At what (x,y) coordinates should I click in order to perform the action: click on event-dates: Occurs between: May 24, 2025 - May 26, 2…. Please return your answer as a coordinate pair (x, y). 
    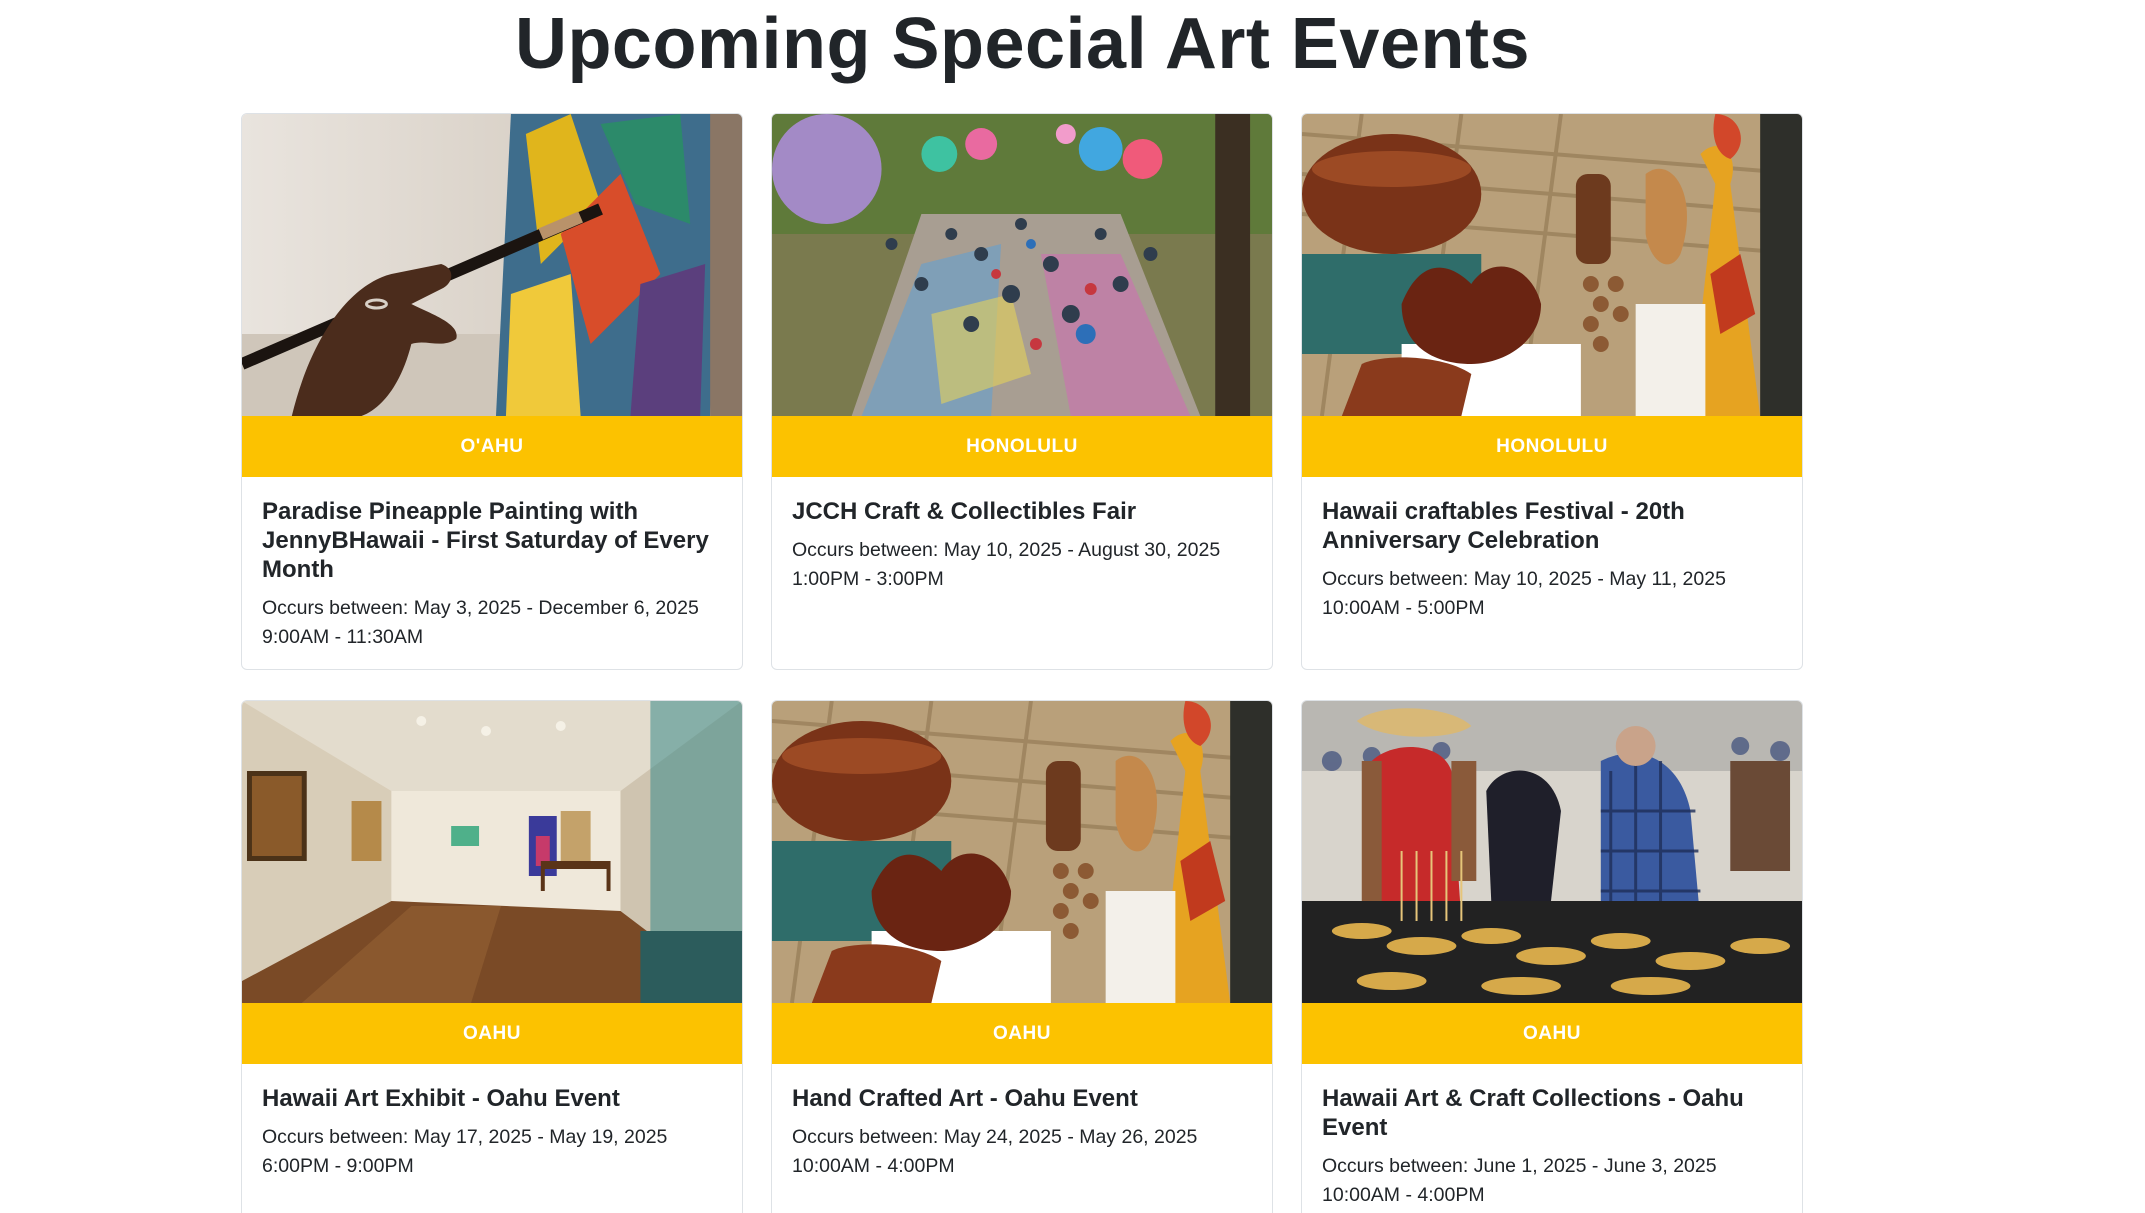
    Looking at the image, I should click on (995, 1151).